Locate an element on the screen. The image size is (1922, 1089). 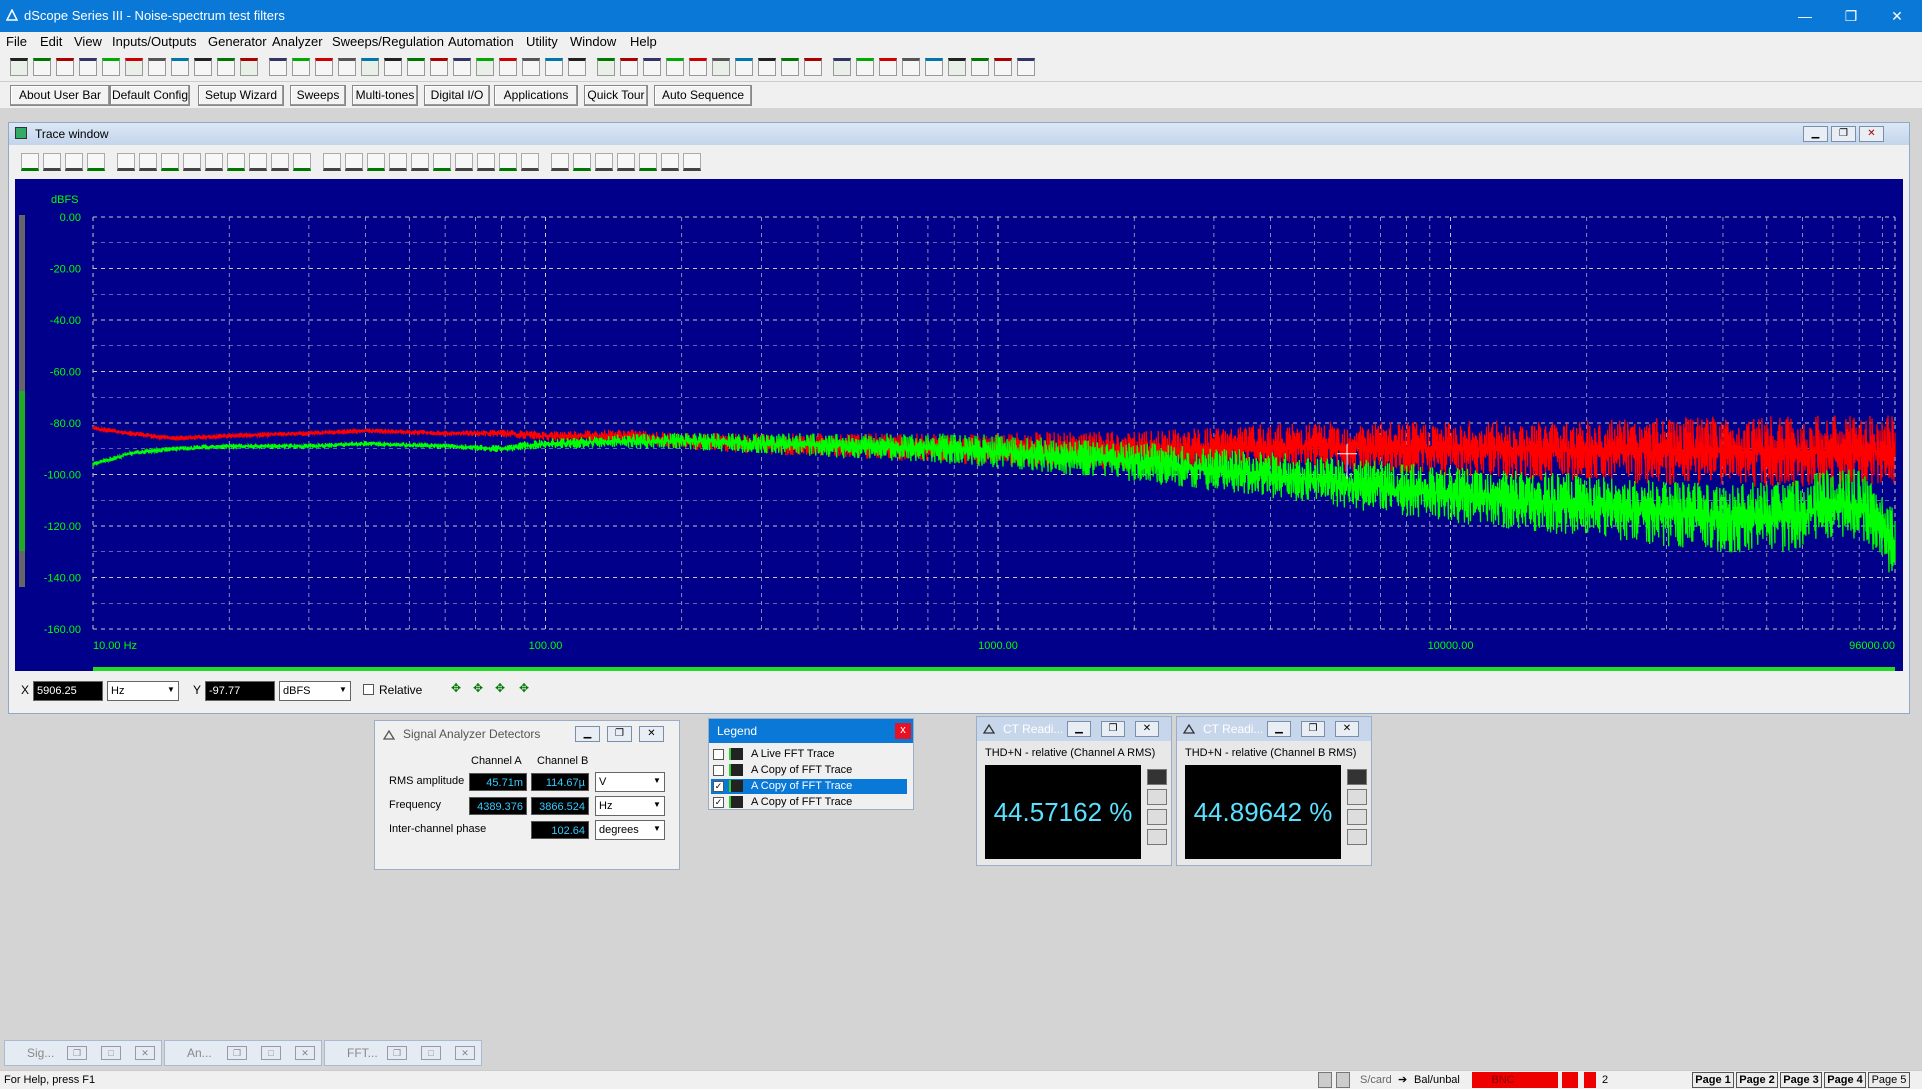
page-4-button: Page 4 is located at coordinates (1845, 1080).